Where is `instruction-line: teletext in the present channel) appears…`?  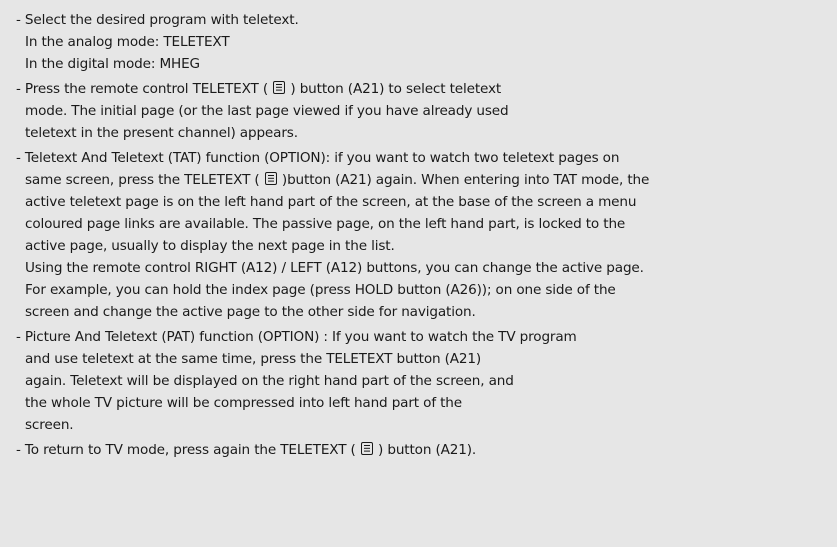 instruction-line: teletext in the present channel) appears… is located at coordinates (161, 133).